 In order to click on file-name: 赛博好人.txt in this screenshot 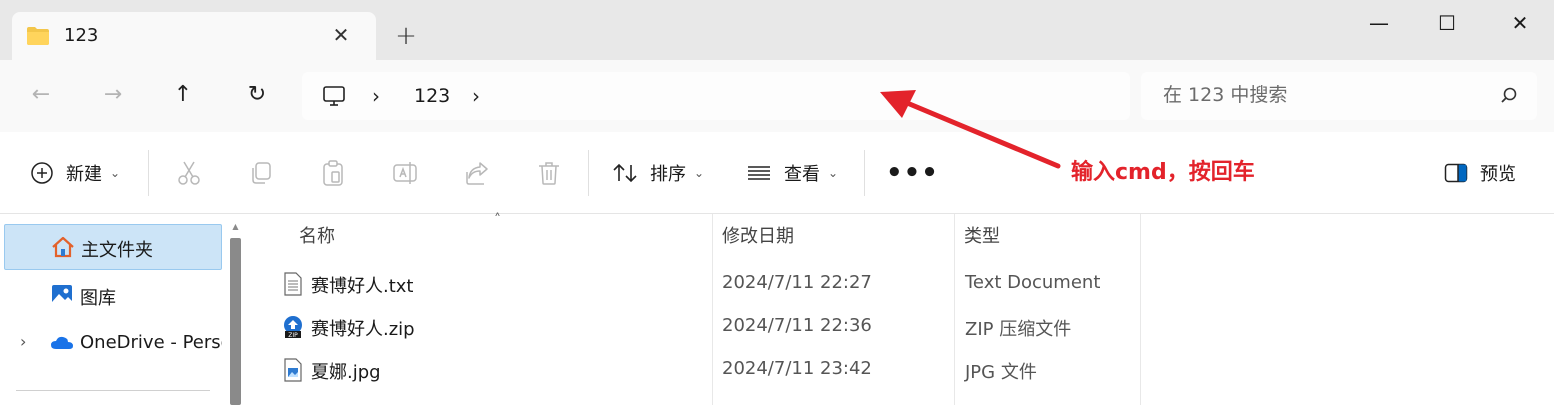, I will do `click(362, 286)`.